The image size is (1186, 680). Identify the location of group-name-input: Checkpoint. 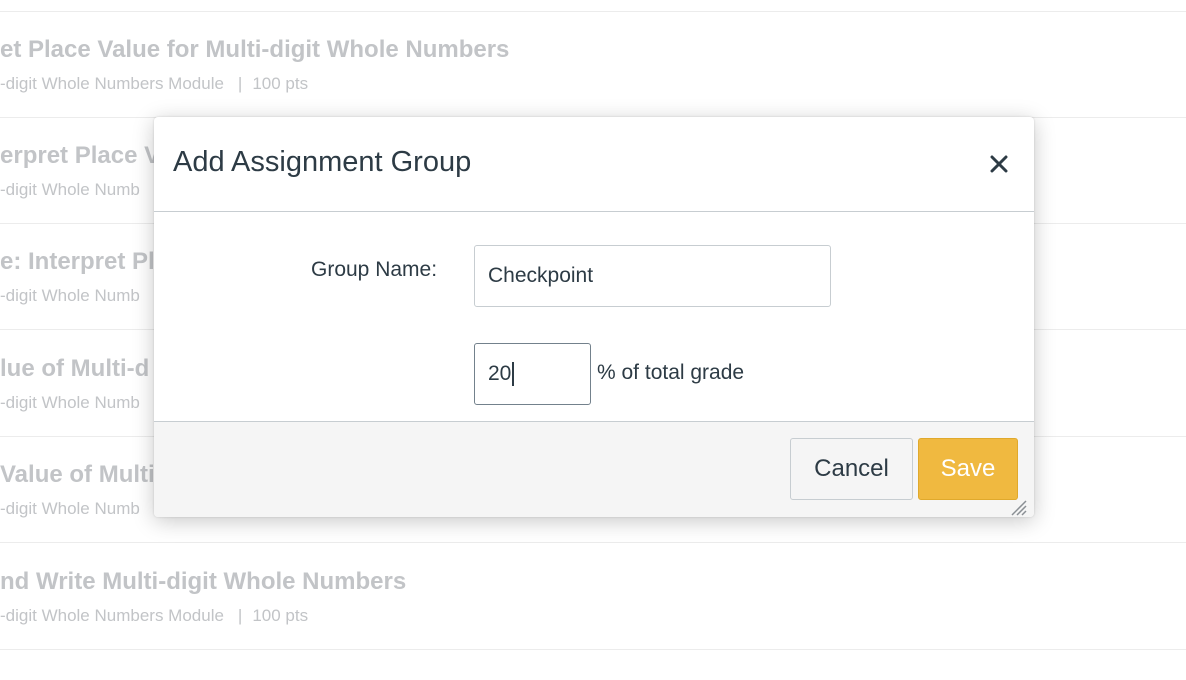
(652, 276).